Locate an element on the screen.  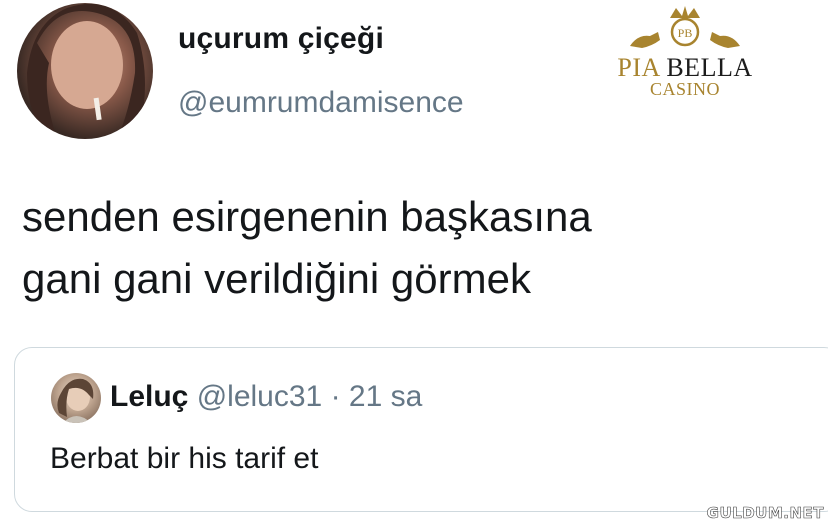
logo-subtitle: CASINO is located at coordinates (684, 89).